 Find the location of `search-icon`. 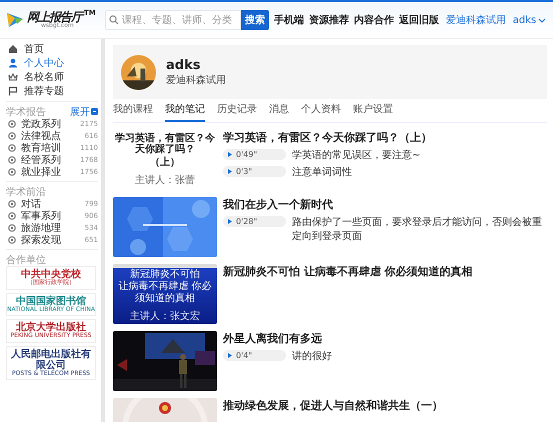

search-icon is located at coordinates (113, 20).